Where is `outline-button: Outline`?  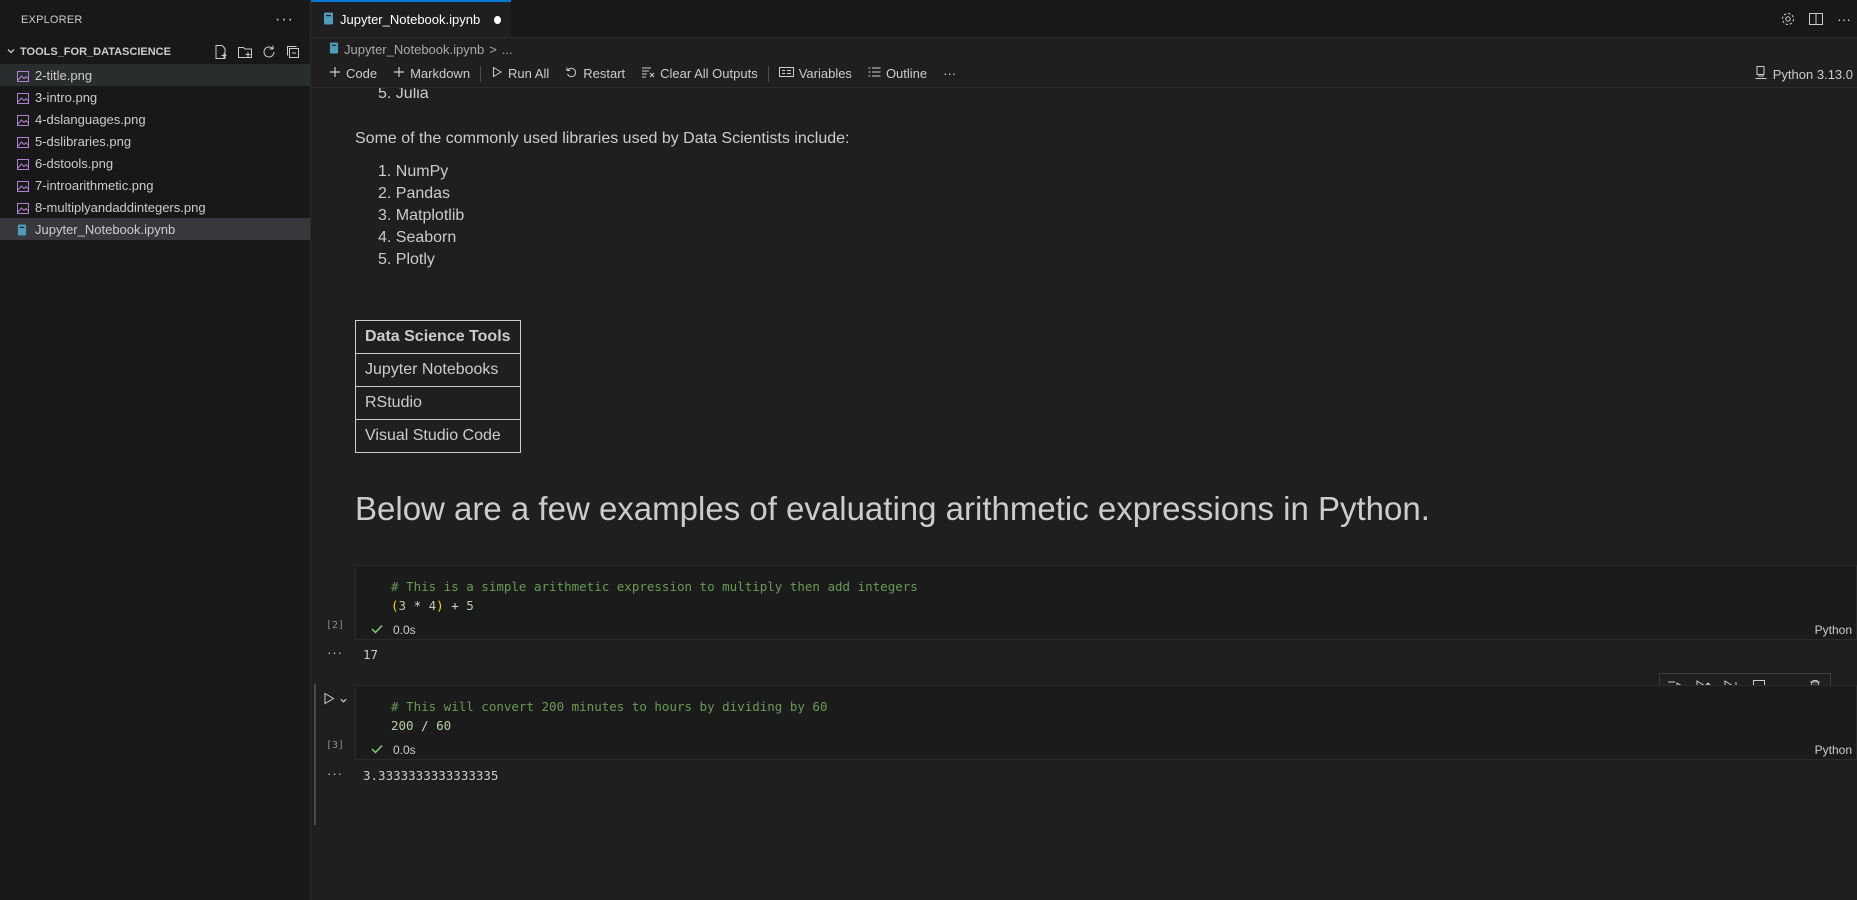 outline-button: Outline is located at coordinates (897, 74).